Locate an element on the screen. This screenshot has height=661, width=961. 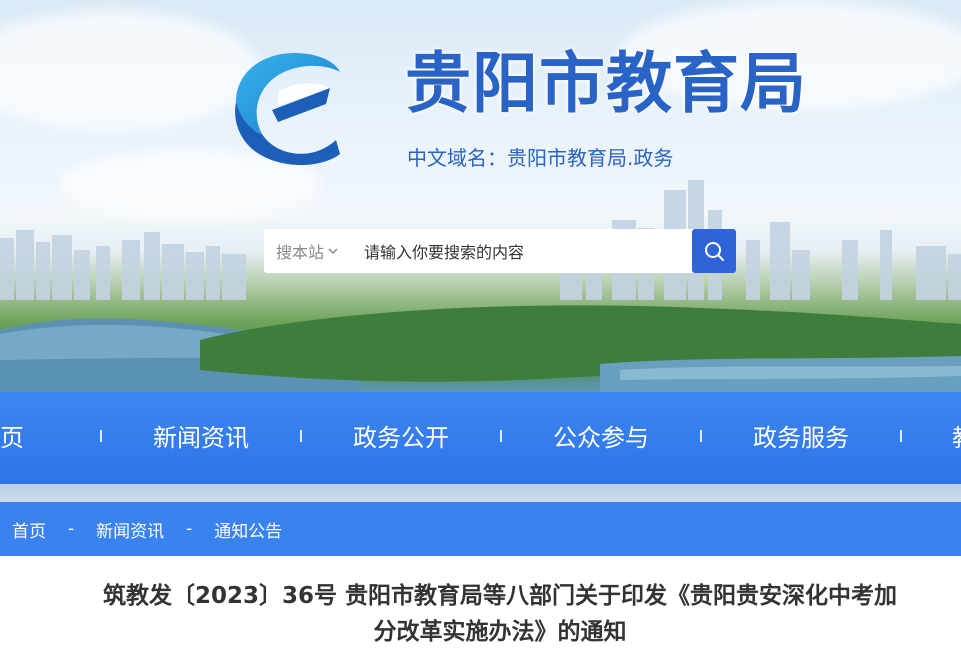
cloud is located at coordinates (130, 70).